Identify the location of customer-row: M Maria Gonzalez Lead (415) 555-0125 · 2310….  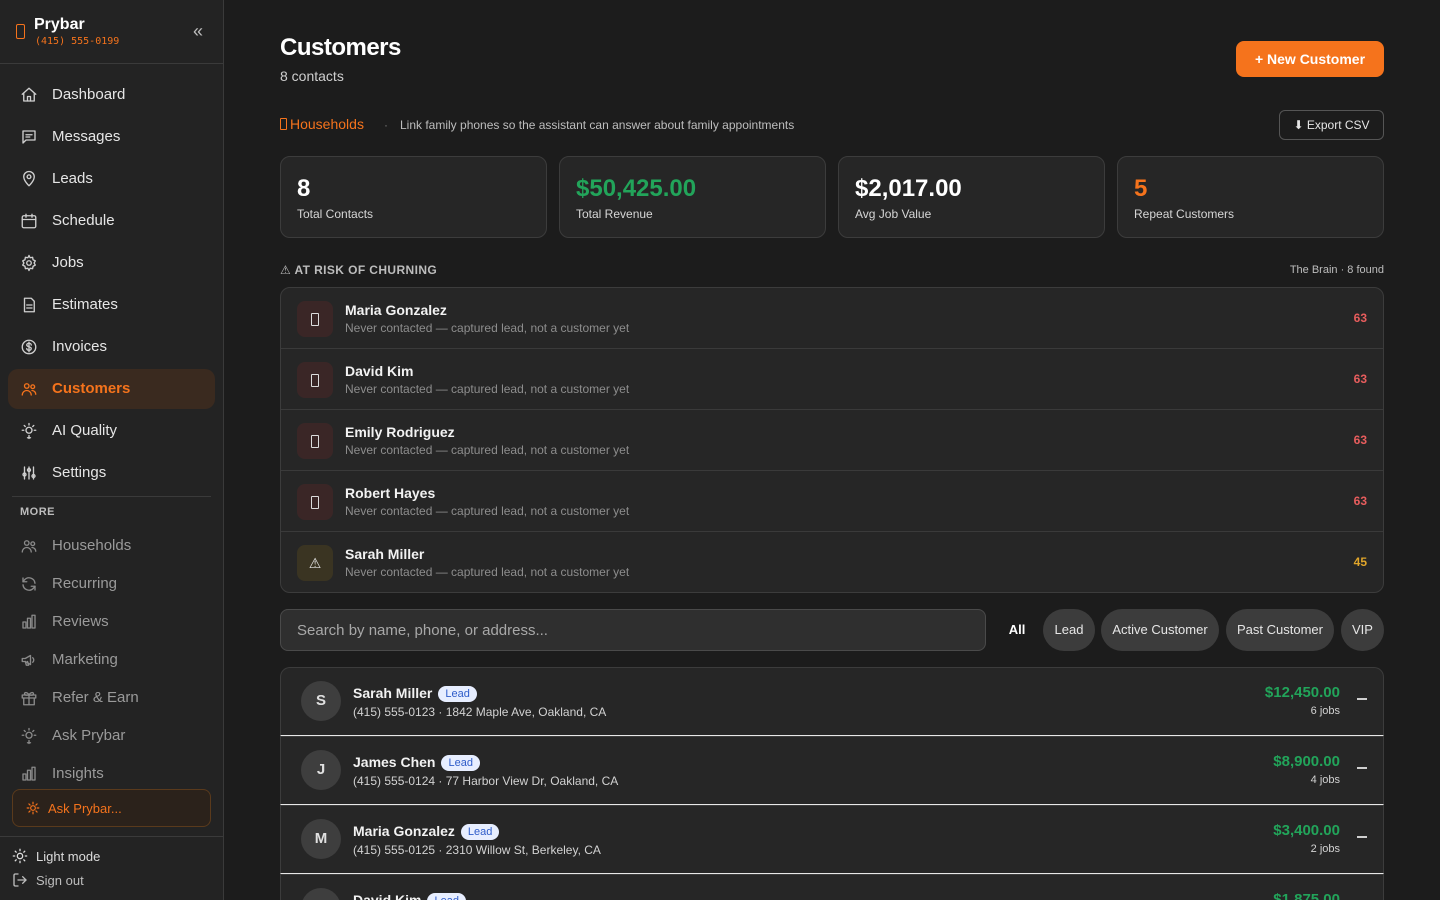
(832, 839).